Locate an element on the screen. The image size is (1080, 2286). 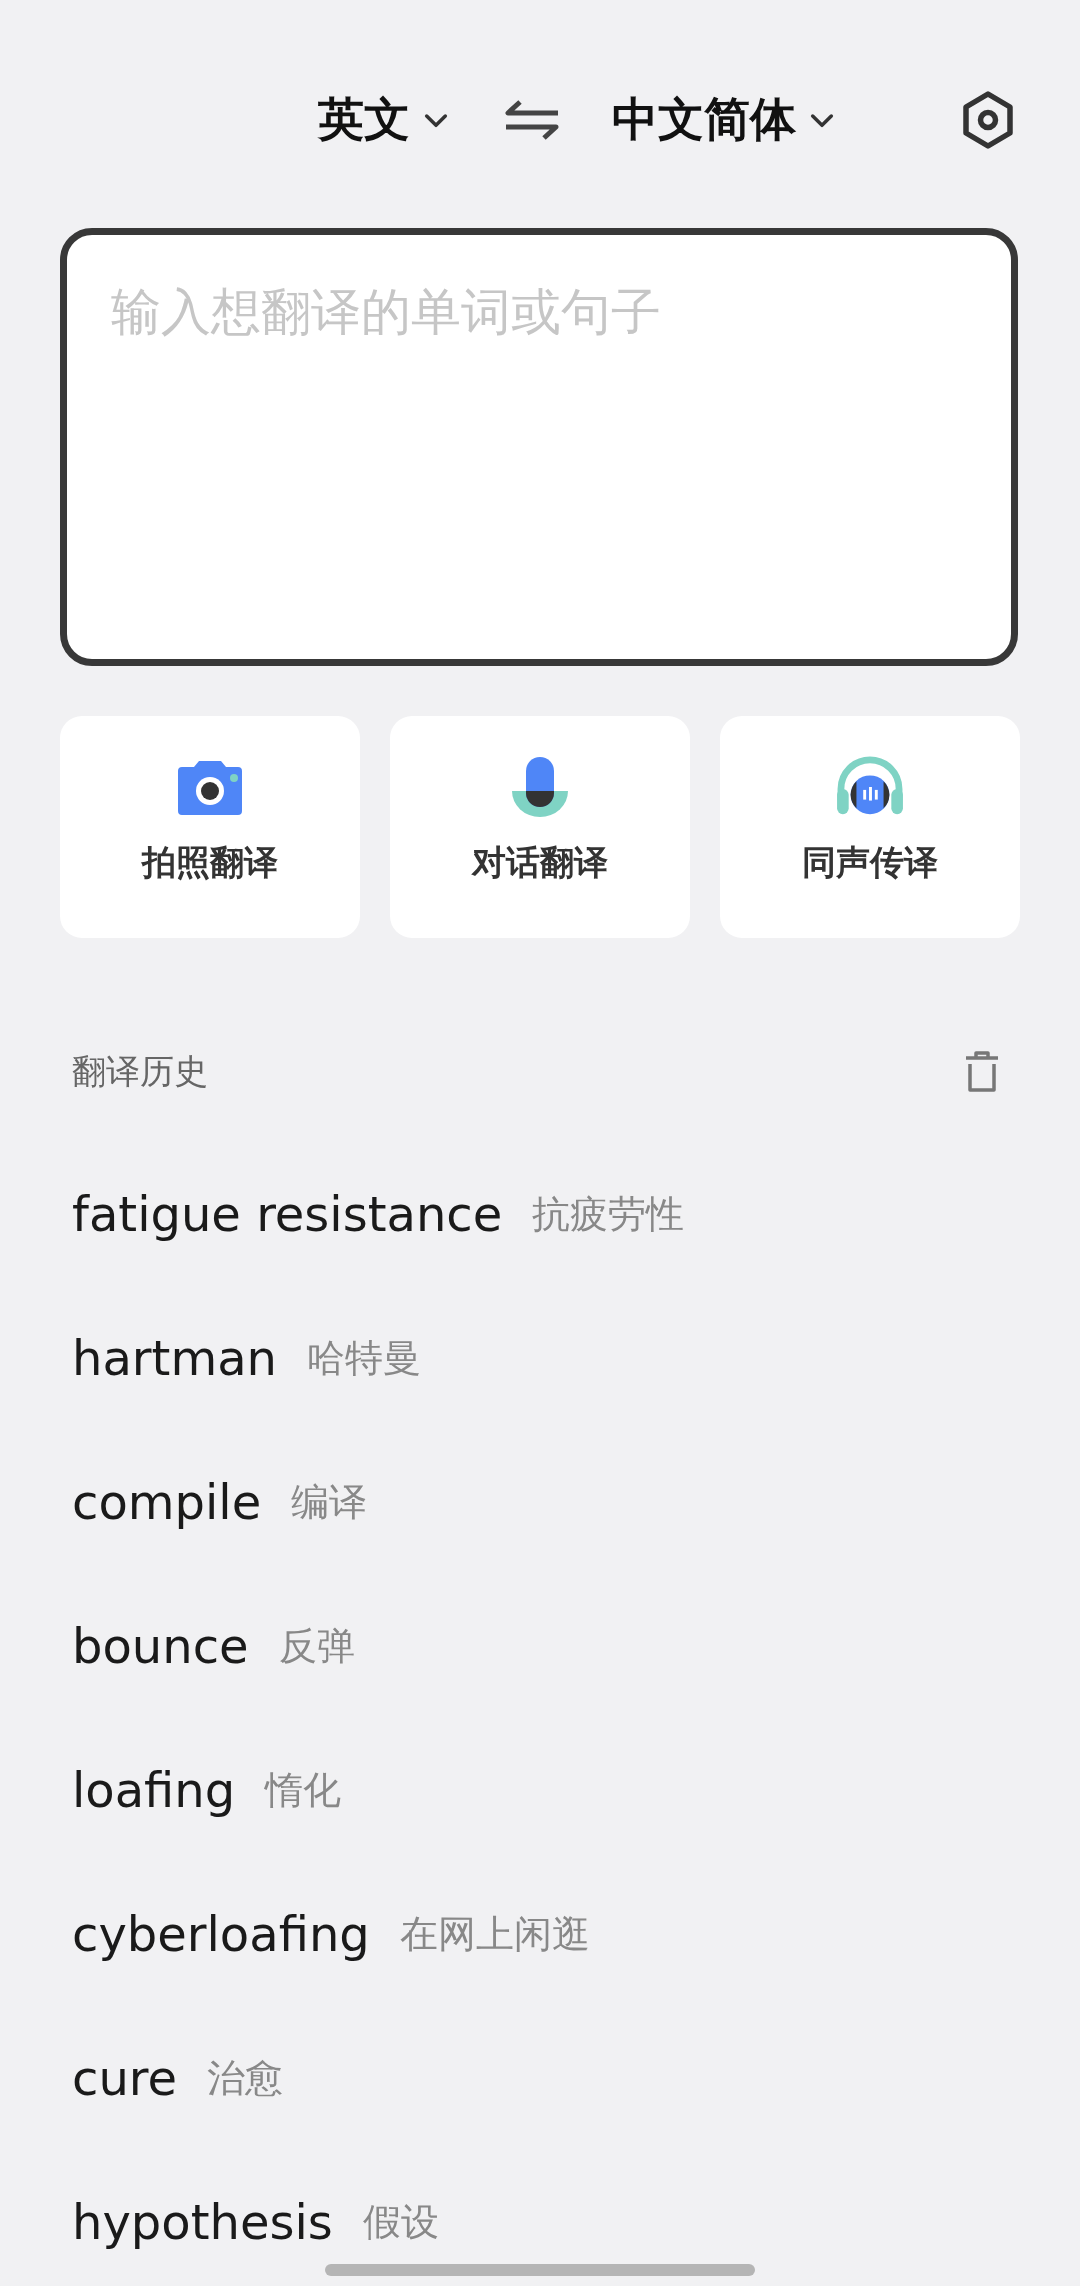
history-item: cure 治愈 is located at coordinates (540, 2078).